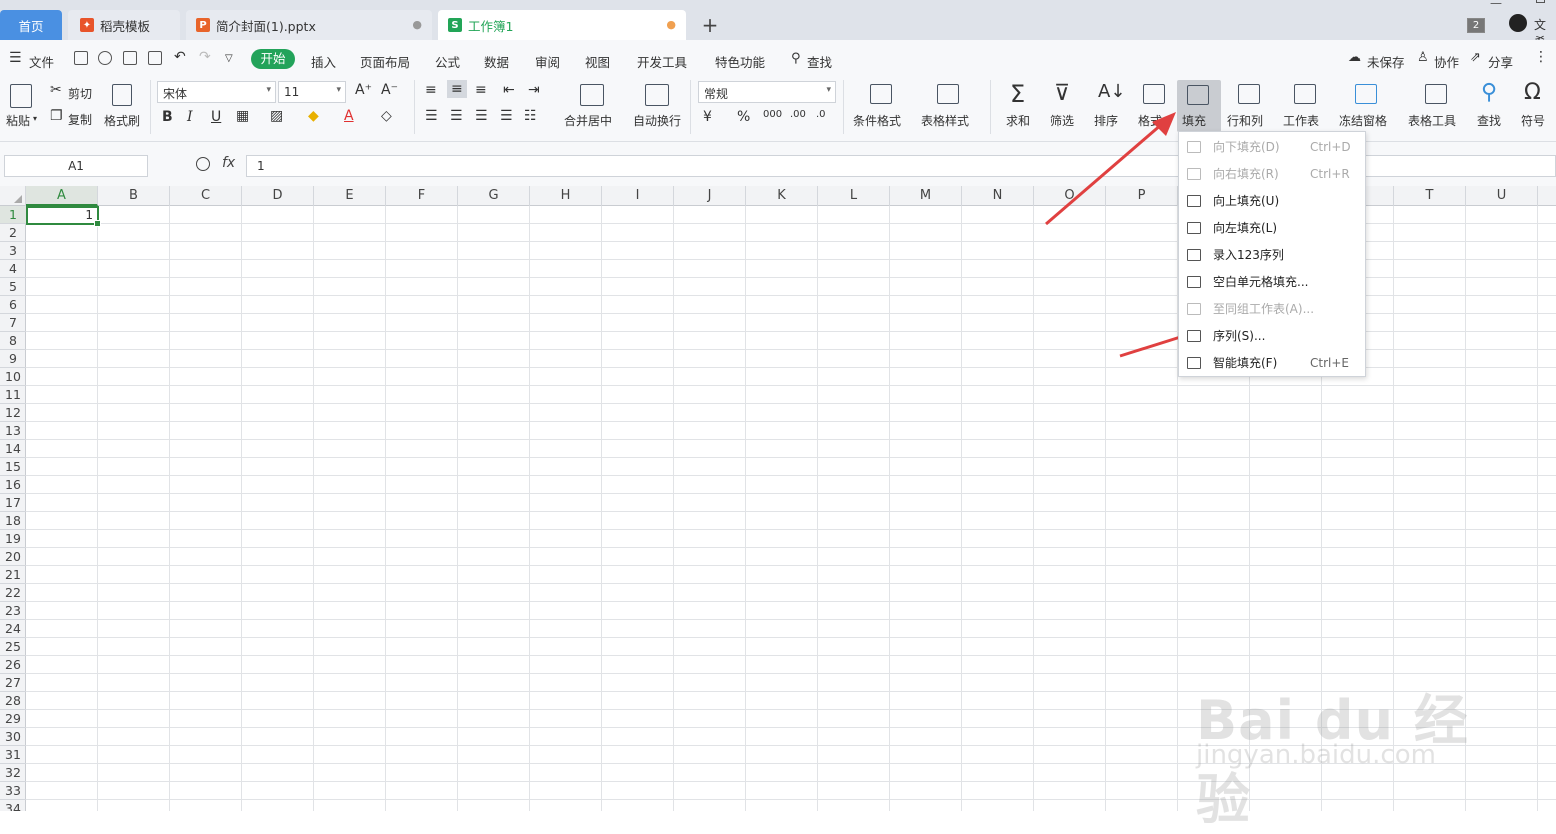 The image size is (1556, 834). What do you see at coordinates (13, 647) in the screenshot?
I see `row-header-25: 25` at bounding box center [13, 647].